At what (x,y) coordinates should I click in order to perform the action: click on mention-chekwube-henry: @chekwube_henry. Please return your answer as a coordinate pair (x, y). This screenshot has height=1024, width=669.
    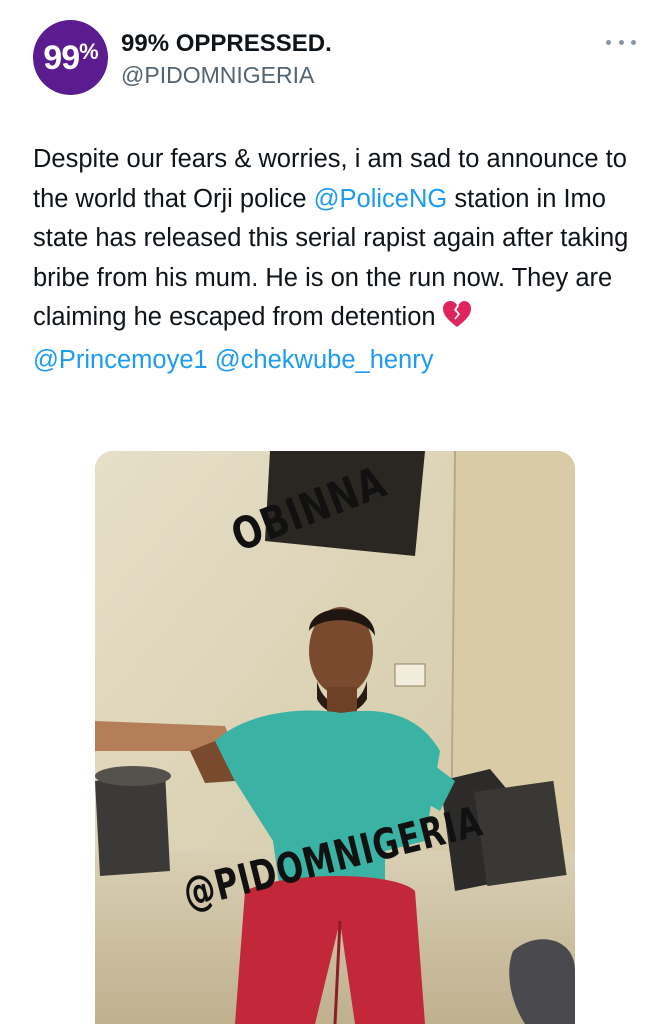
    Looking at the image, I should click on (324, 360).